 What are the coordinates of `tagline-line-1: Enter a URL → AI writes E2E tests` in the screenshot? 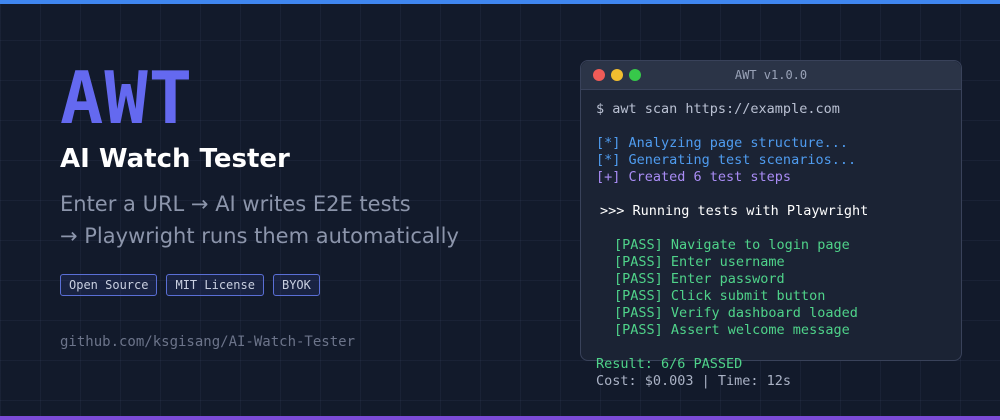 It's located at (235, 204).